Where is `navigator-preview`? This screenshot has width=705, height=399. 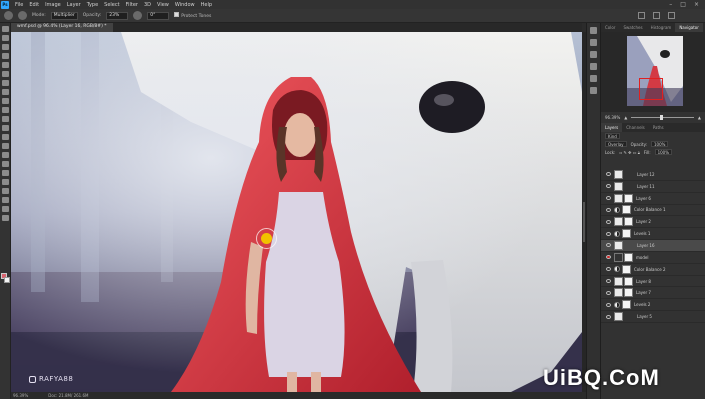
navigator-preview is located at coordinates (653, 72).